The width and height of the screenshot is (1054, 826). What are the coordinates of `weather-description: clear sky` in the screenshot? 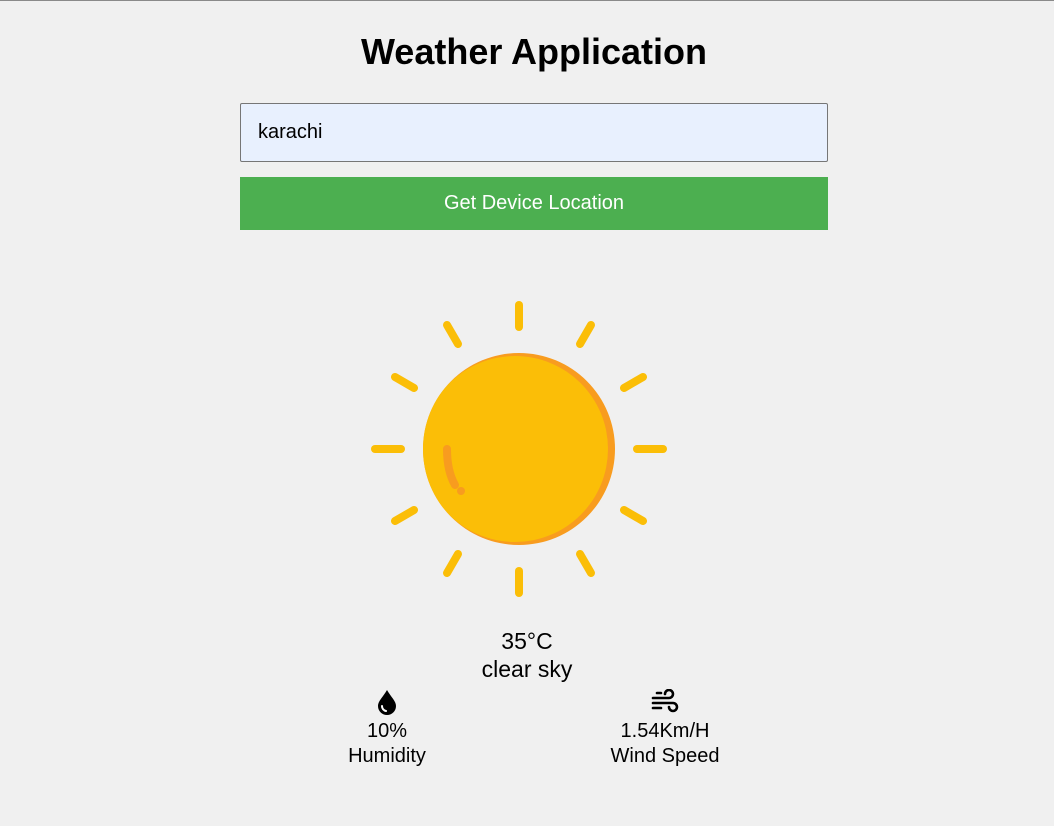 It's located at (527, 669).